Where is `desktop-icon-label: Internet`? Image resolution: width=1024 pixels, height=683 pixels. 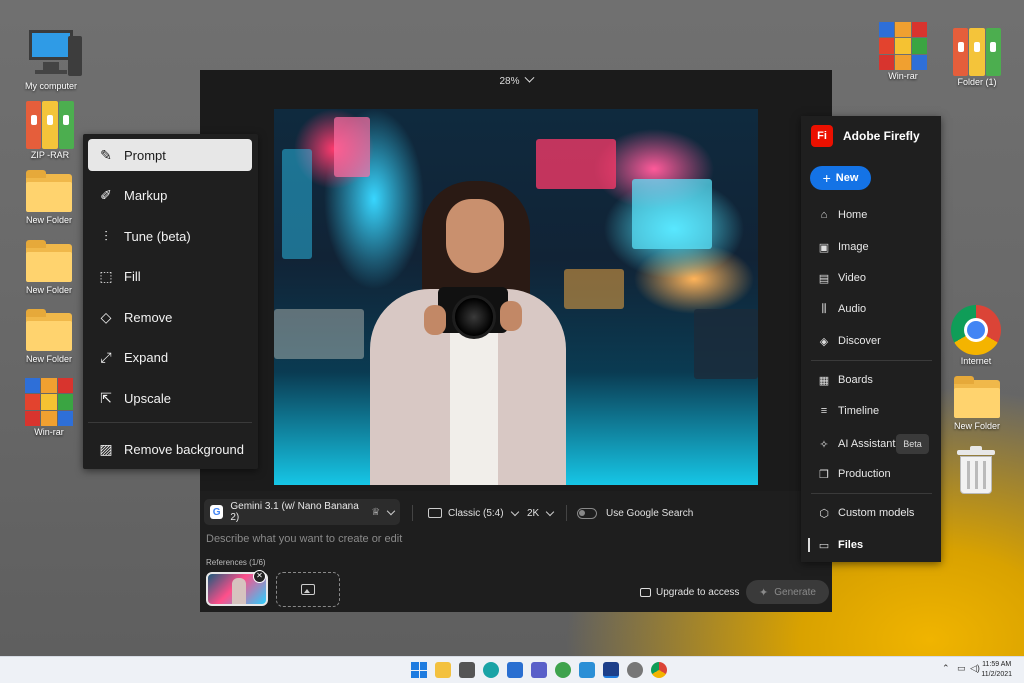
desktop-icon-label: Internet is located at coordinates (976, 361).